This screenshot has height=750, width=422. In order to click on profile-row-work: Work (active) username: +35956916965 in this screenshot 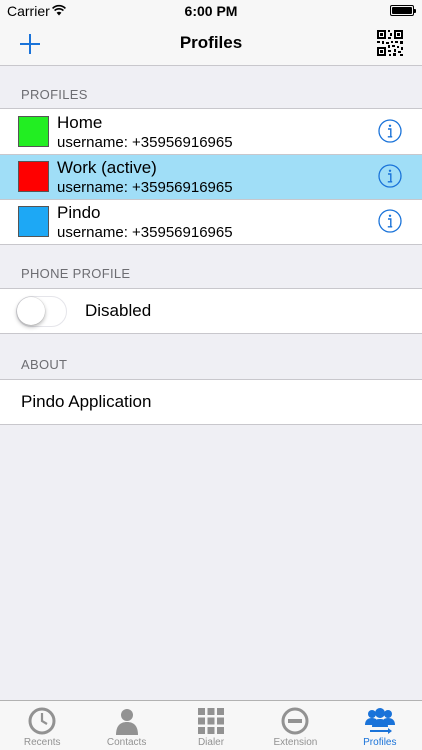, I will do `click(211, 176)`.